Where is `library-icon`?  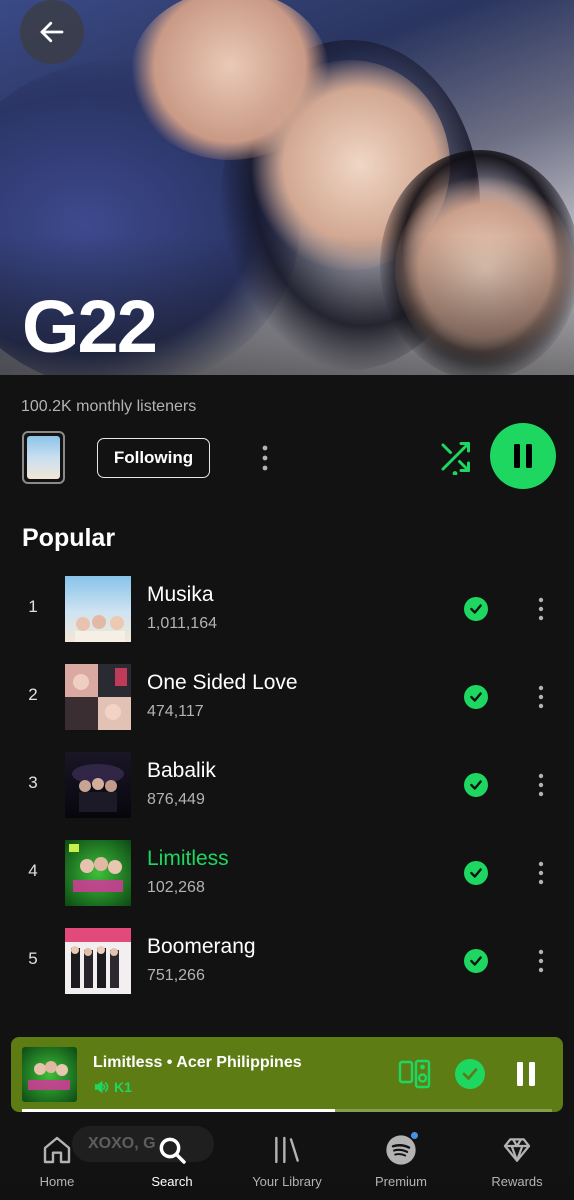
library-icon is located at coordinates (287, 1150).